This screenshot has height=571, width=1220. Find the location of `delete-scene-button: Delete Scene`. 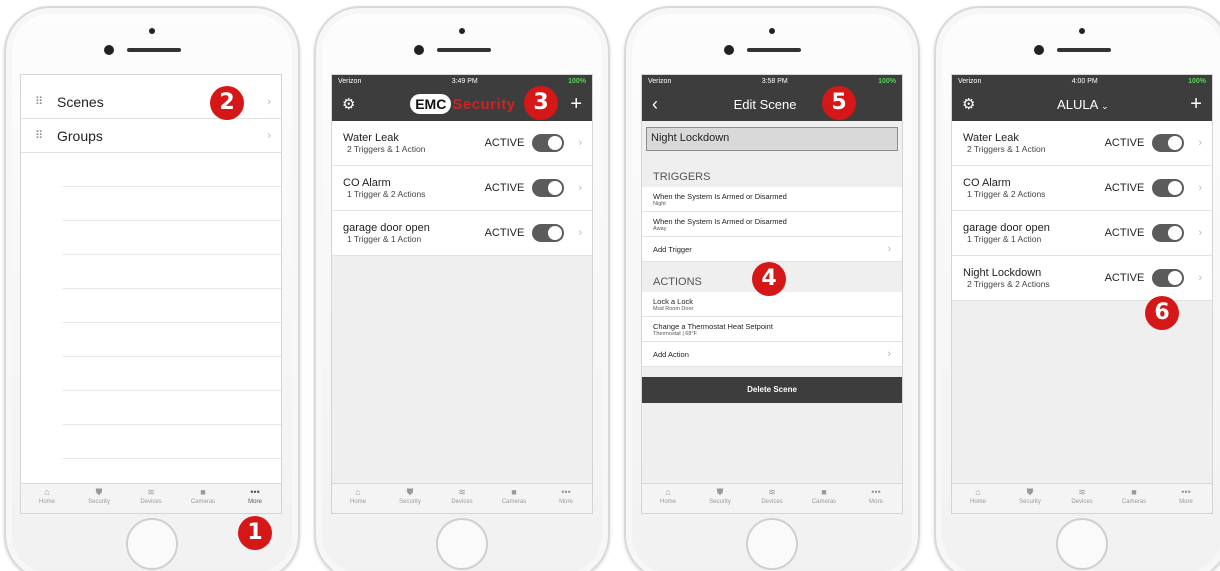

delete-scene-button: Delete Scene is located at coordinates (772, 390).